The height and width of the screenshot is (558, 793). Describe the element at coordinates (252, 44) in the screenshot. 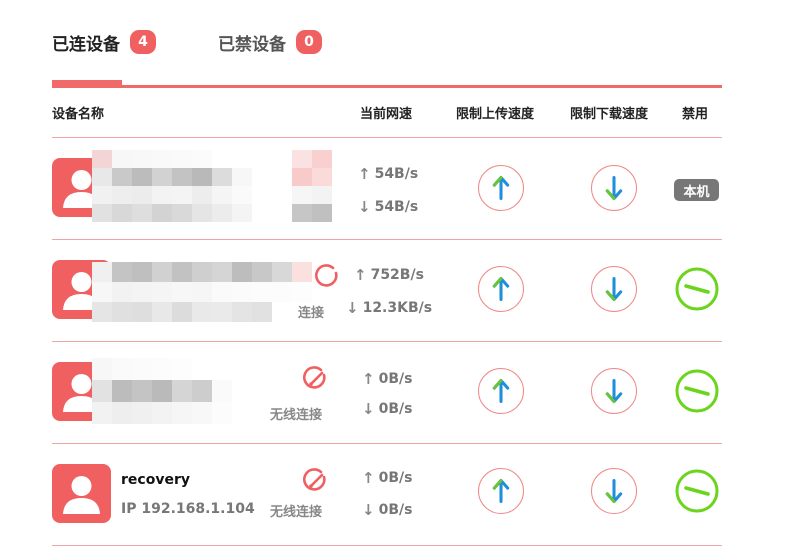

I see `tab-label: 已禁设备` at that location.